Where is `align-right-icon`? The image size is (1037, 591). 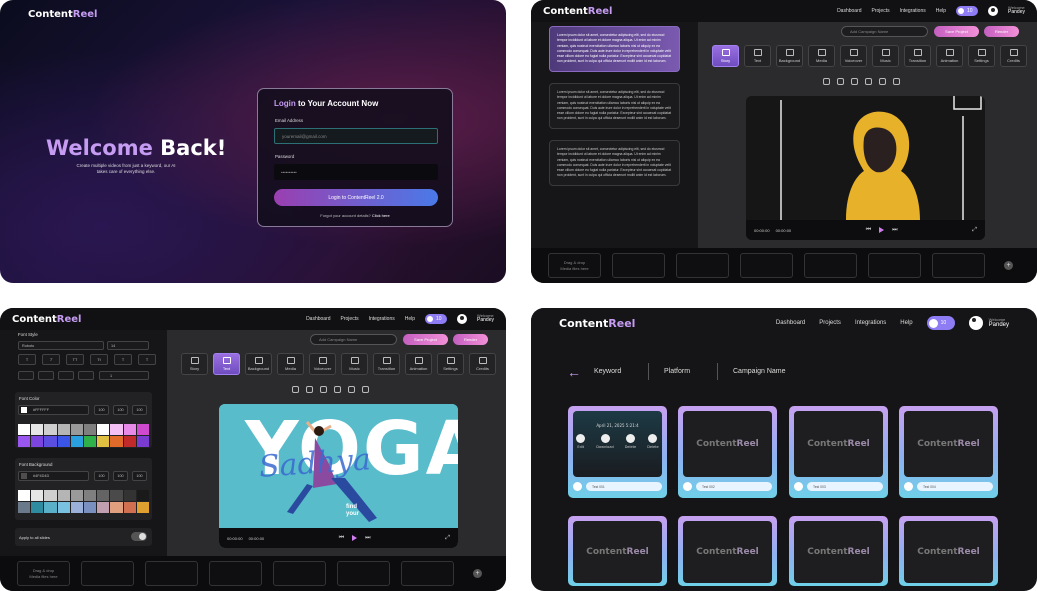 align-right-icon is located at coordinates (66, 375).